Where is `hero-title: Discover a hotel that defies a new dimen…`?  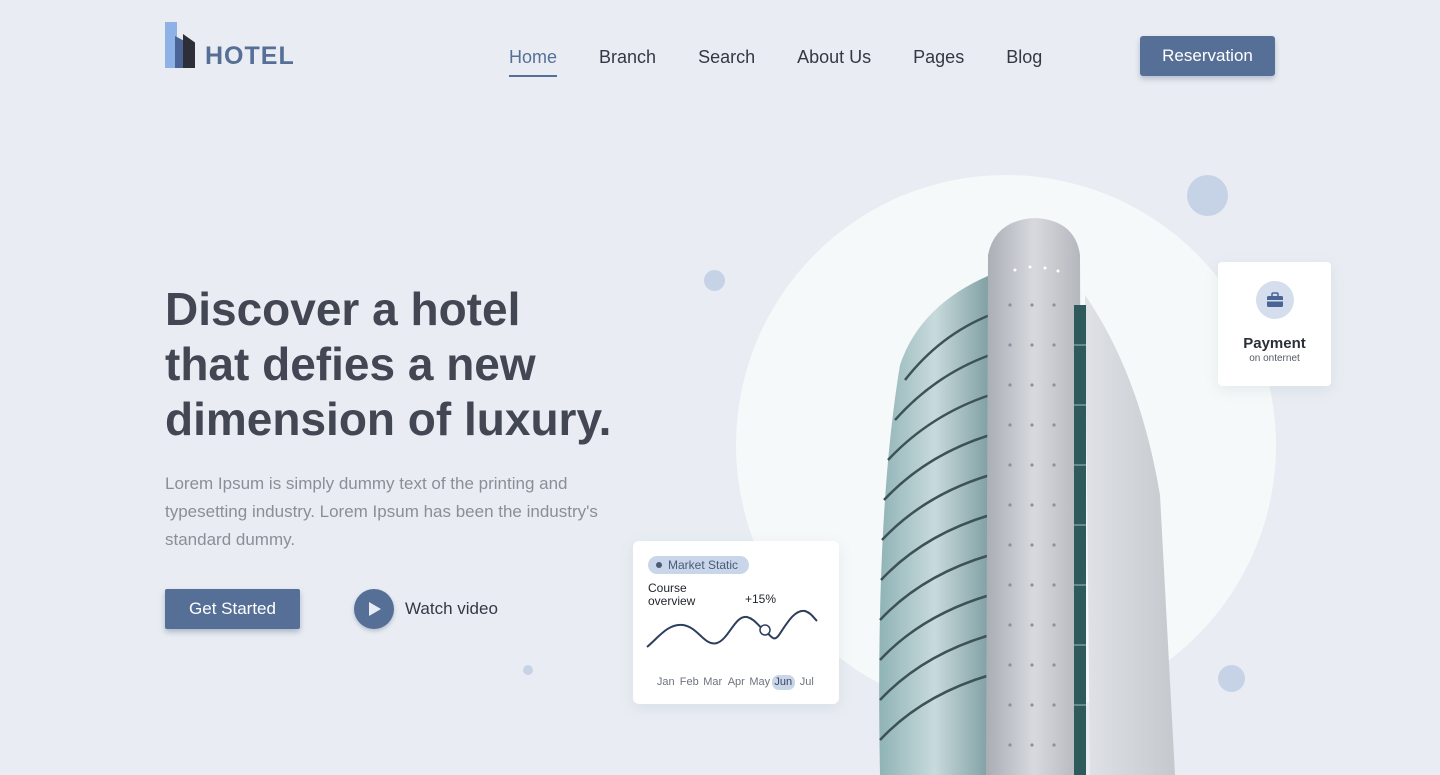
hero-title: Discover a hotel that defies a new dimen… is located at coordinates (405, 364).